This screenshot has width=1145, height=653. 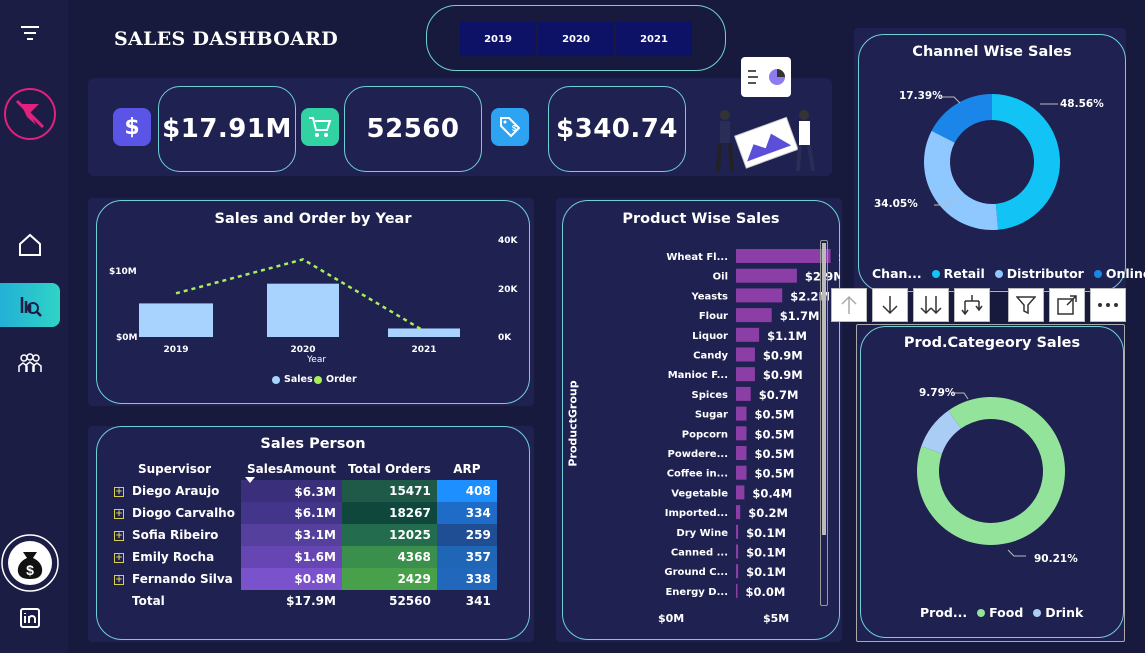 What do you see at coordinates (30, 305) in the screenshot?
I see `analytics-icon` at bounding box center [30, 305].